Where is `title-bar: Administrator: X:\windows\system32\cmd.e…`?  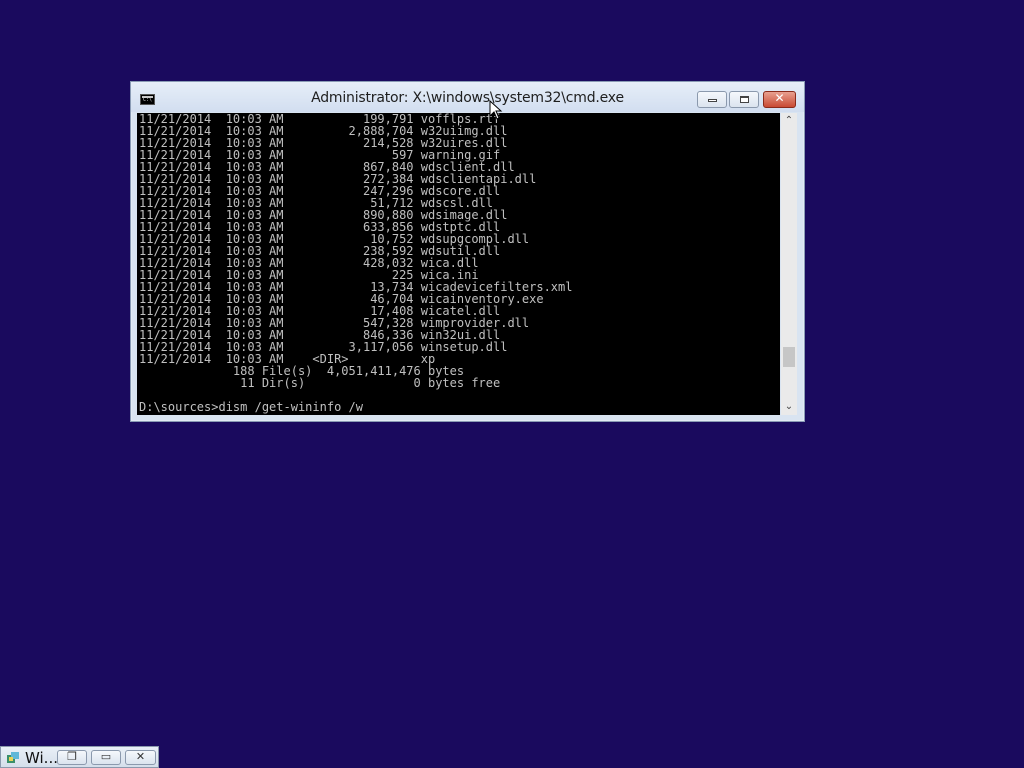
title-bar: Administrator: X:\windows\system32\cmd.e… is located at coordinates (467, 97).